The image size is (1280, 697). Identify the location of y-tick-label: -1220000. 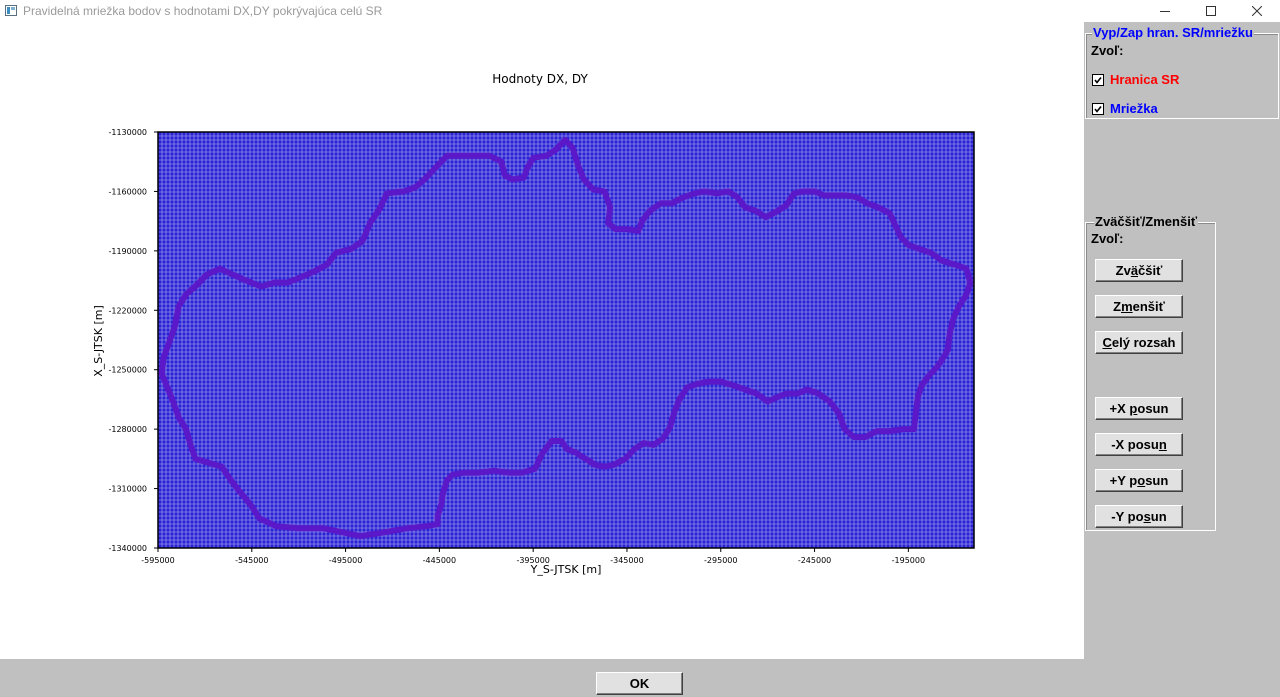
(127, 310).